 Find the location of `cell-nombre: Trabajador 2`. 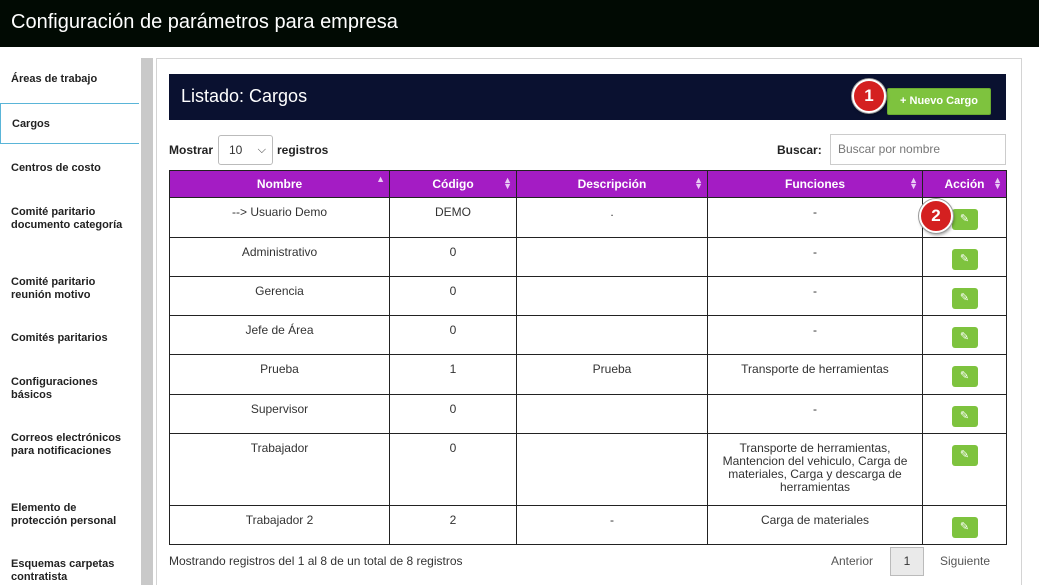

cell-nombre: Trabajador 2 is located at coordinates (279, 525).